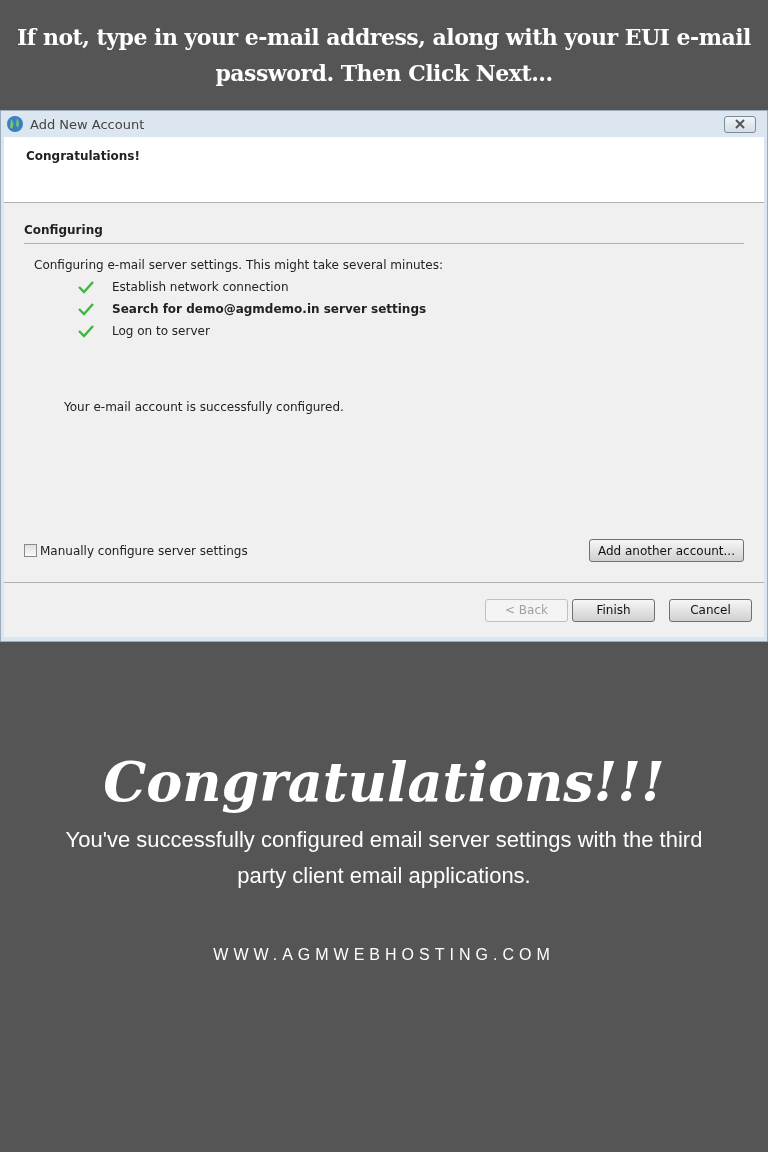 This screenshot has height=1152, width=768. Describe the element at coordinates (87, 124) in the screenshot. I see `window-title: Add New Account` at that location.